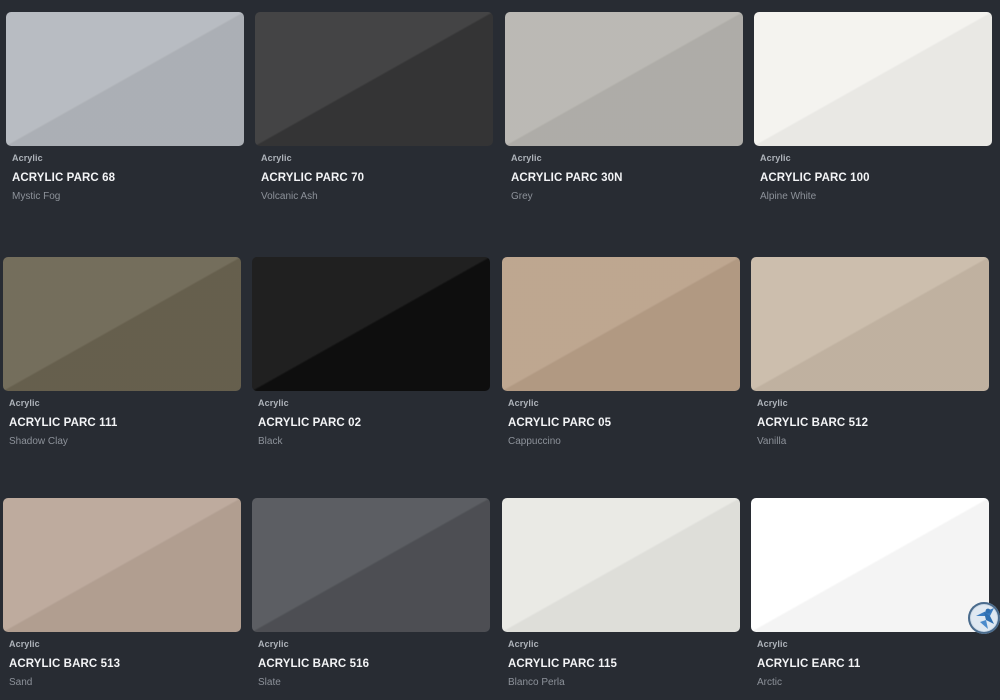 The width and height of the screenshot is (1000, 700). Describe the element at coordinates (36, 196) in the screenshot. I see `product-color-name: Mystic Fog` at that location.